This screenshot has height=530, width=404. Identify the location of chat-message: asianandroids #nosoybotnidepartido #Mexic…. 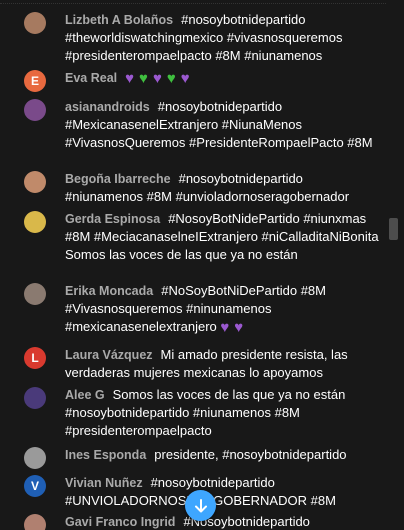
(202, 125).